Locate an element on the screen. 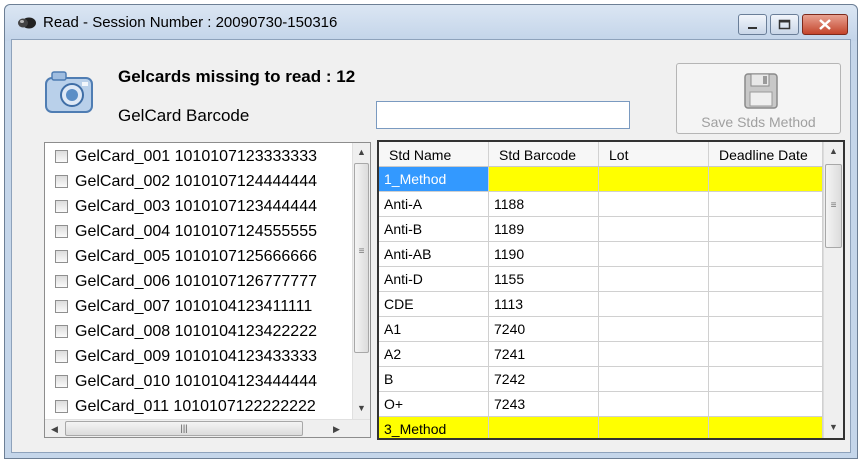  grid-cell-name: Anti-A is located at coordinates (434, 204).